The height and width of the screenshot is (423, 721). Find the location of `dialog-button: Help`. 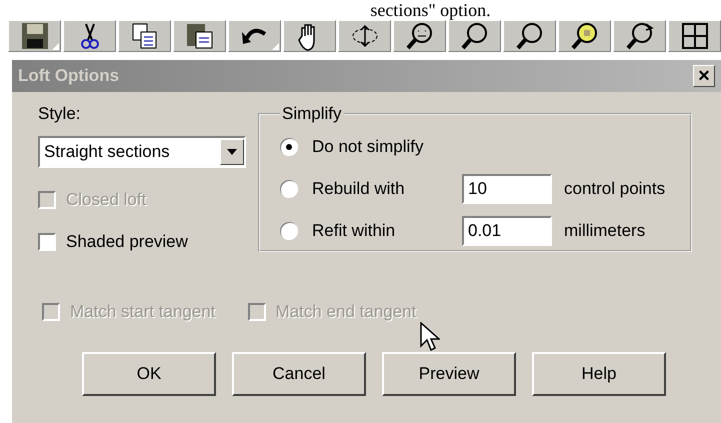

dialog-button: Help is located at coordinates (599, 374).